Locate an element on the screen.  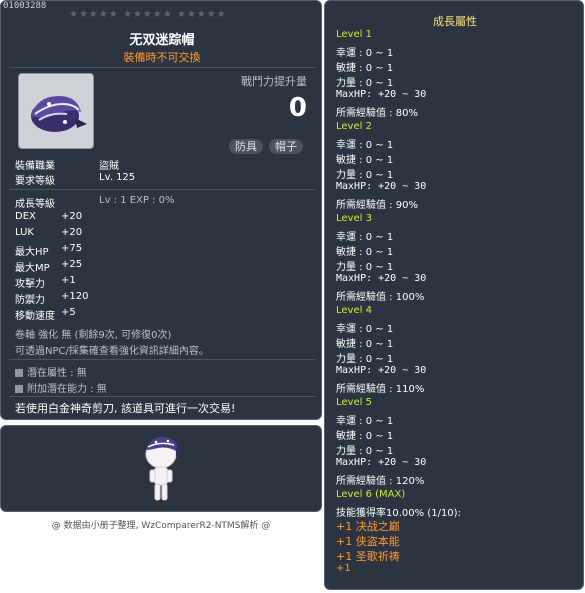
stat-value: +75 is located at coordinates (72, 248).